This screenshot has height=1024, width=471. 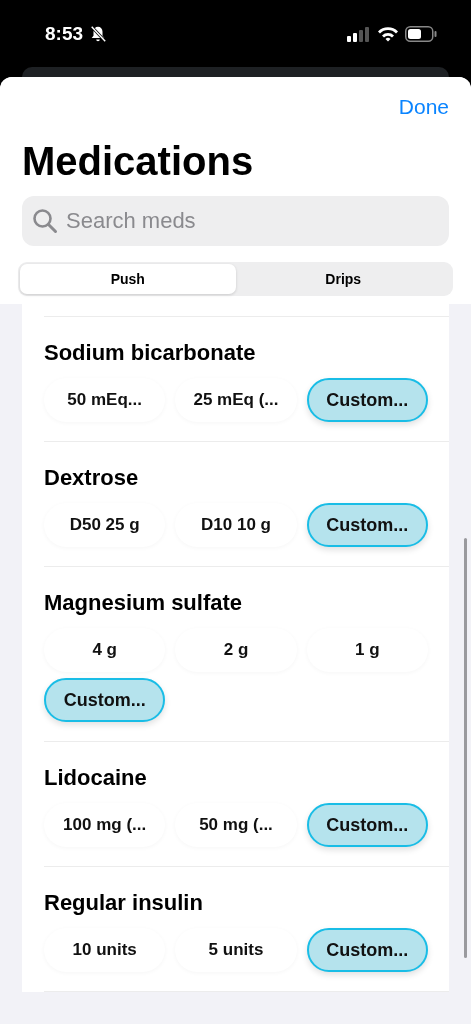 I want to click on medication-name: Magnesium sulfate, so click(x=144, y=603).